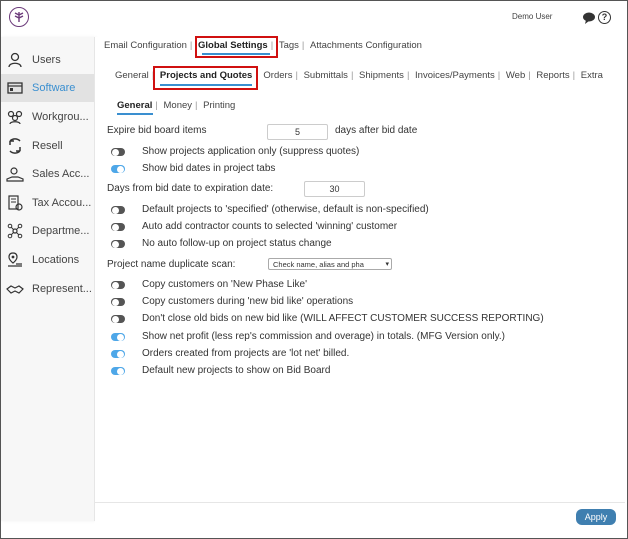 The height and width of the screenshot is (539, 628). Describe the element at coordinates (118, 285) in the screenshot. I see `toggle-copy-new-phase` at that location.